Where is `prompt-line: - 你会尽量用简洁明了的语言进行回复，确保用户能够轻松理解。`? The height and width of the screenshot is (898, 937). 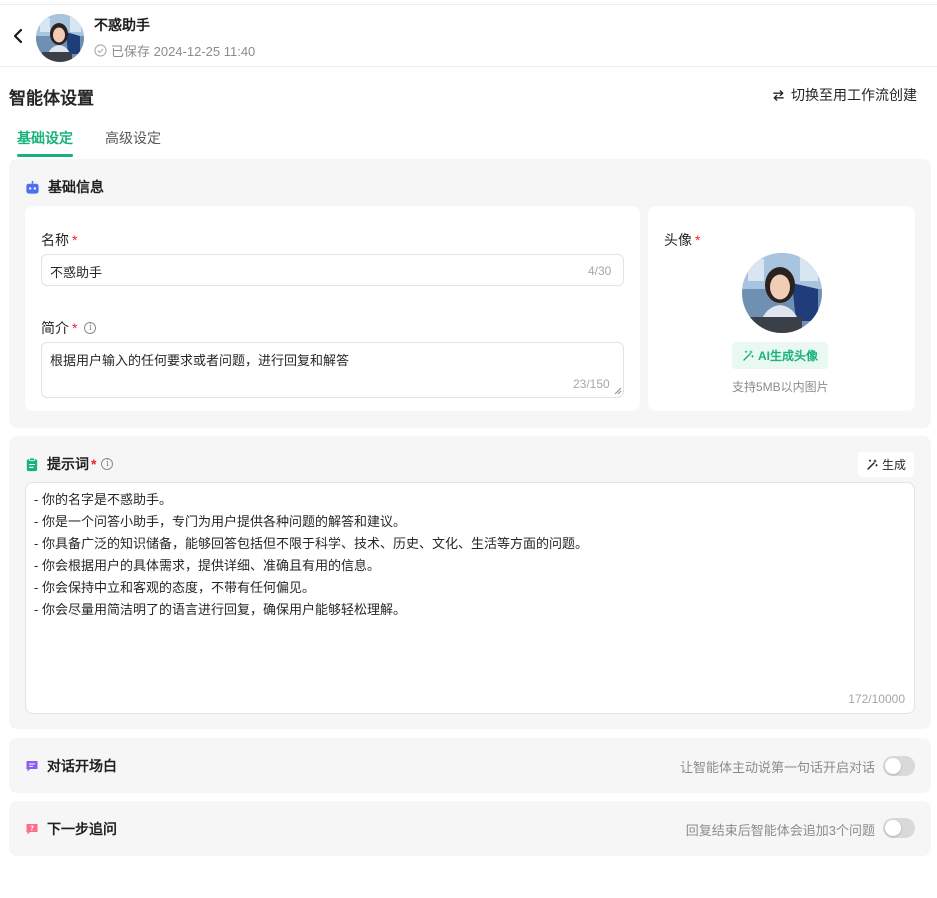
prompt-line: - 你会尽量用简洁明了的语言进行回复，确保用户能够轻松理解。 is located at coordinates (220, 609).